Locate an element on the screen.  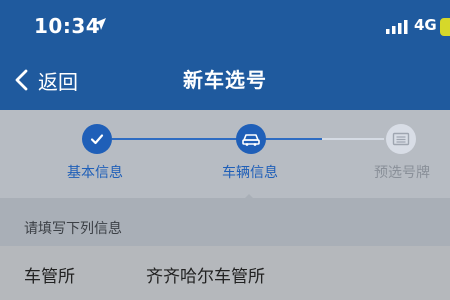
status-time: 10:34 is located at coordinates (67, 26).